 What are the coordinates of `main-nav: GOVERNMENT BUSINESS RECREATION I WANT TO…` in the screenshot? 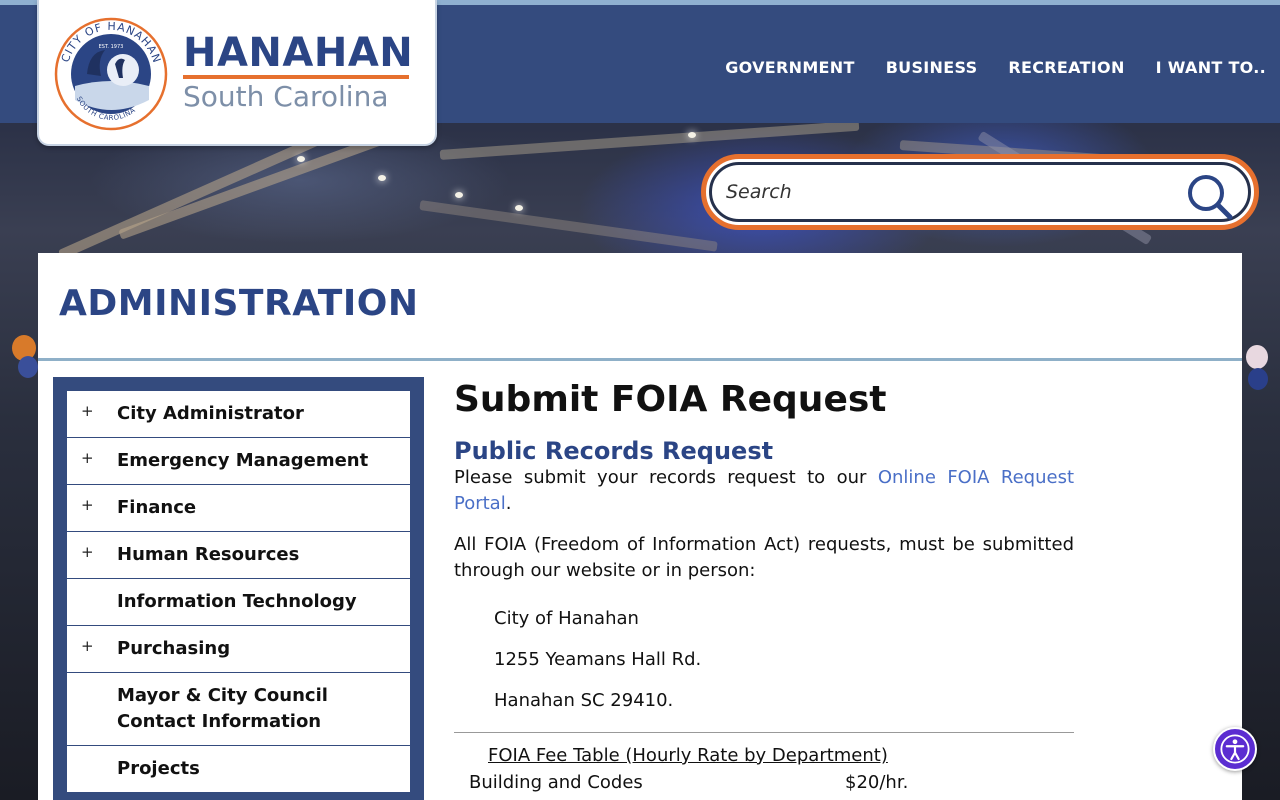 It's located at (995, 67).